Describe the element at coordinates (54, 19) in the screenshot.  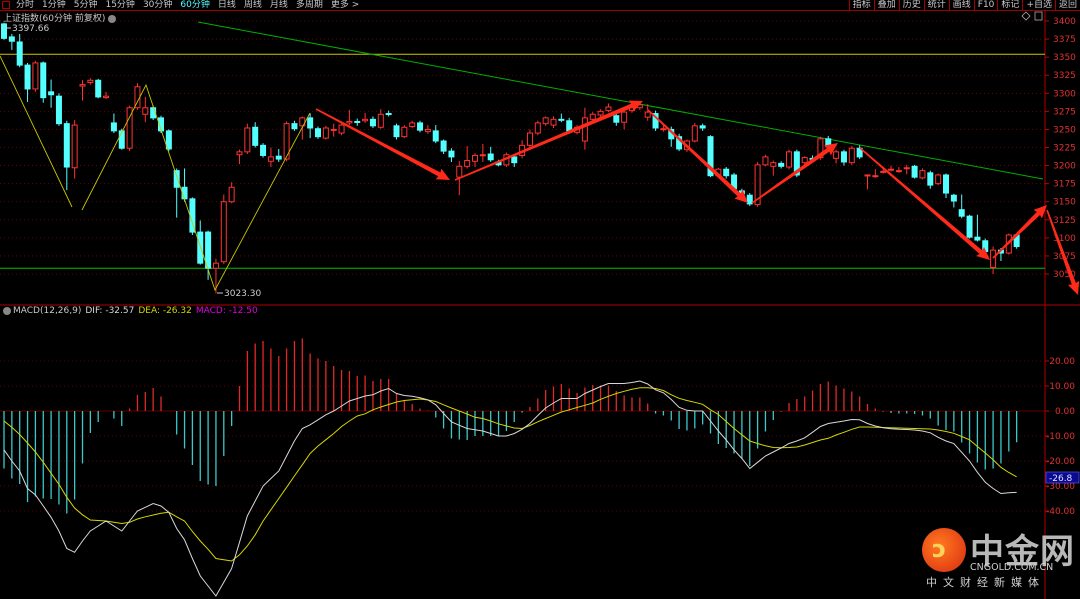
I see `chart-title: 上证指数(60分钟 前复权)` at that location.